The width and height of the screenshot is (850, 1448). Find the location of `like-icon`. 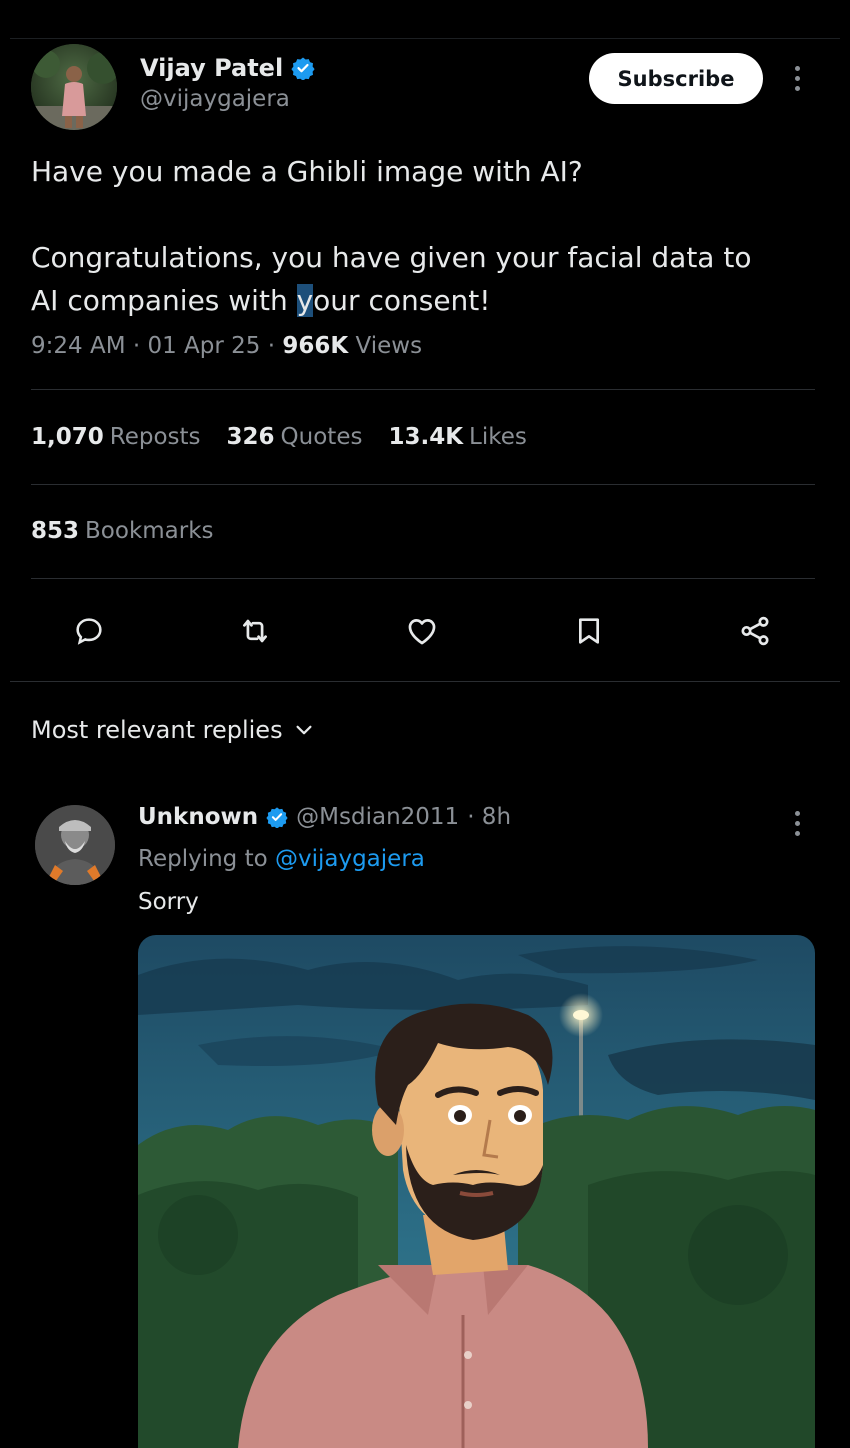

like-icon is located at coordinates (422, 631).